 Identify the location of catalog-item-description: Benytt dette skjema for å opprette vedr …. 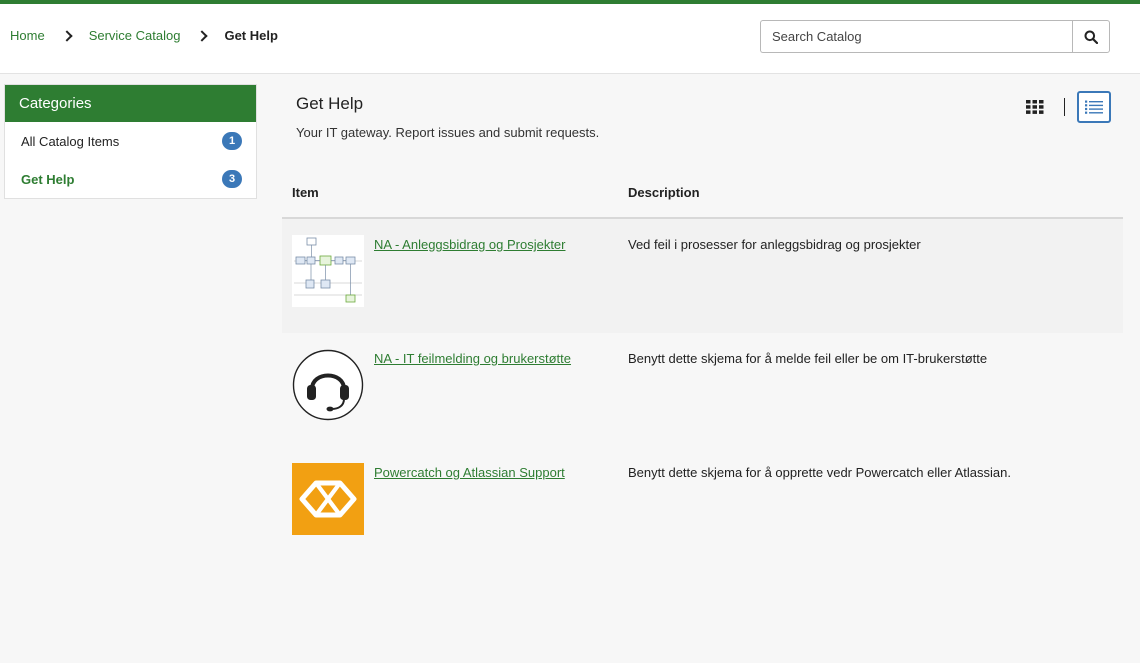
(819, 472).